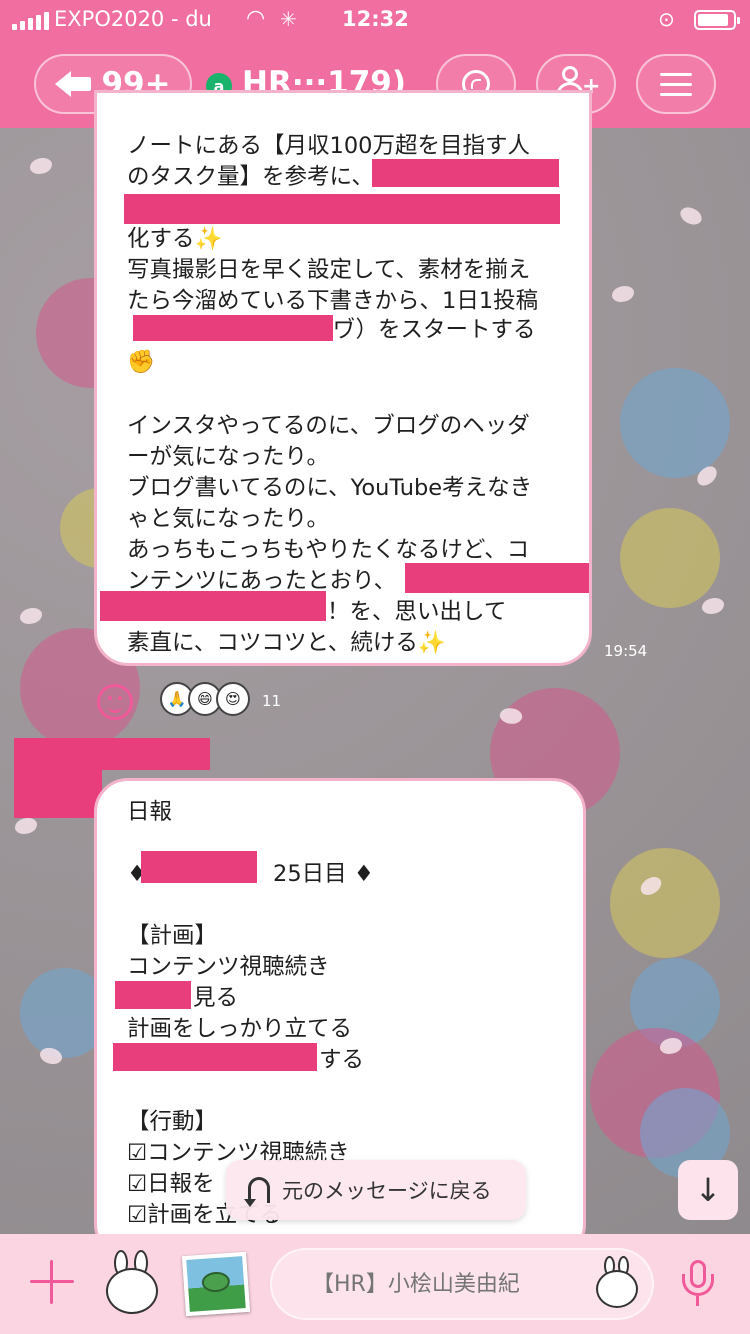 This screenshot has width=750, height=1334. I want to click on add-reaction-button, so click(115, 702).